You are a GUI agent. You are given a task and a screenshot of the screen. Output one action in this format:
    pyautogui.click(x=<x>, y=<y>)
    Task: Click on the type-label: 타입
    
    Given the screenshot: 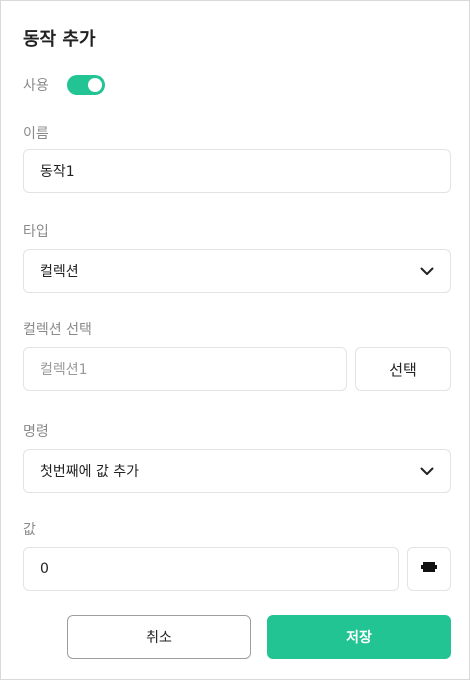 What is the action you would take?
    pyautogui.click(x=36, y=232)
    